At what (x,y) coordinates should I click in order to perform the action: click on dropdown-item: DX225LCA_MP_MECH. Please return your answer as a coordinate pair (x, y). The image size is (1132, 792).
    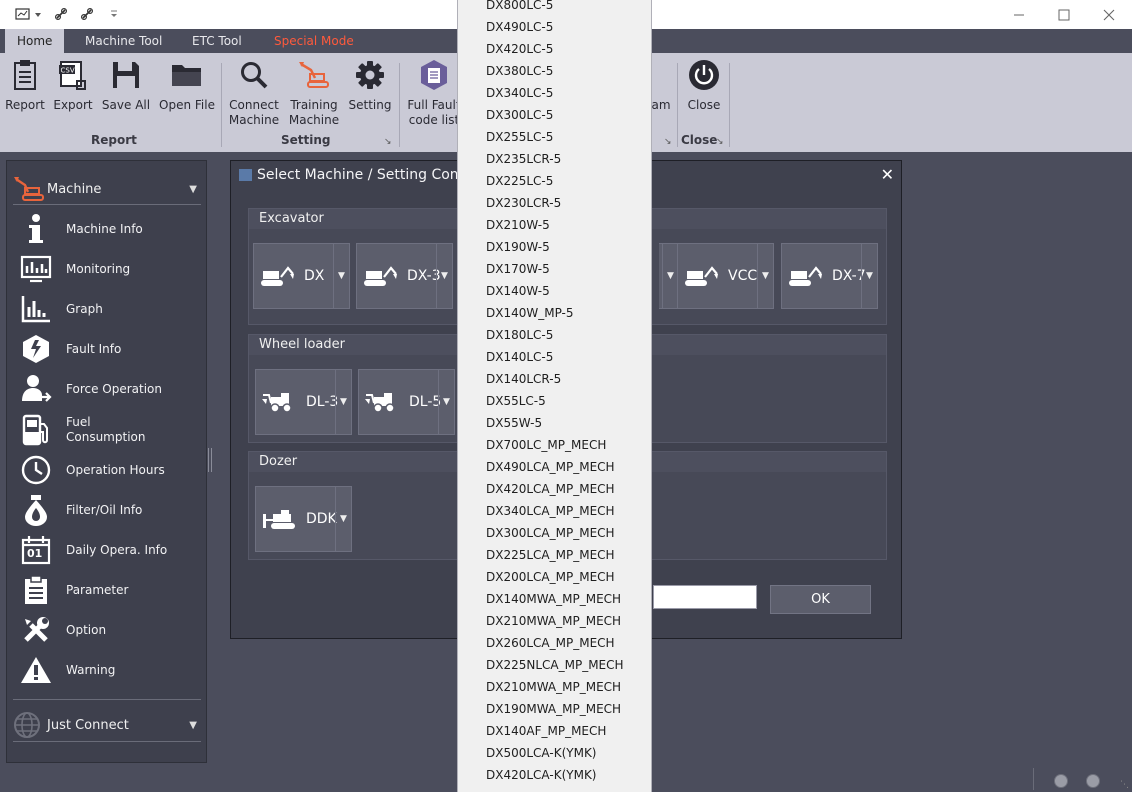
    Looking at the image, I should click on (550, 555).